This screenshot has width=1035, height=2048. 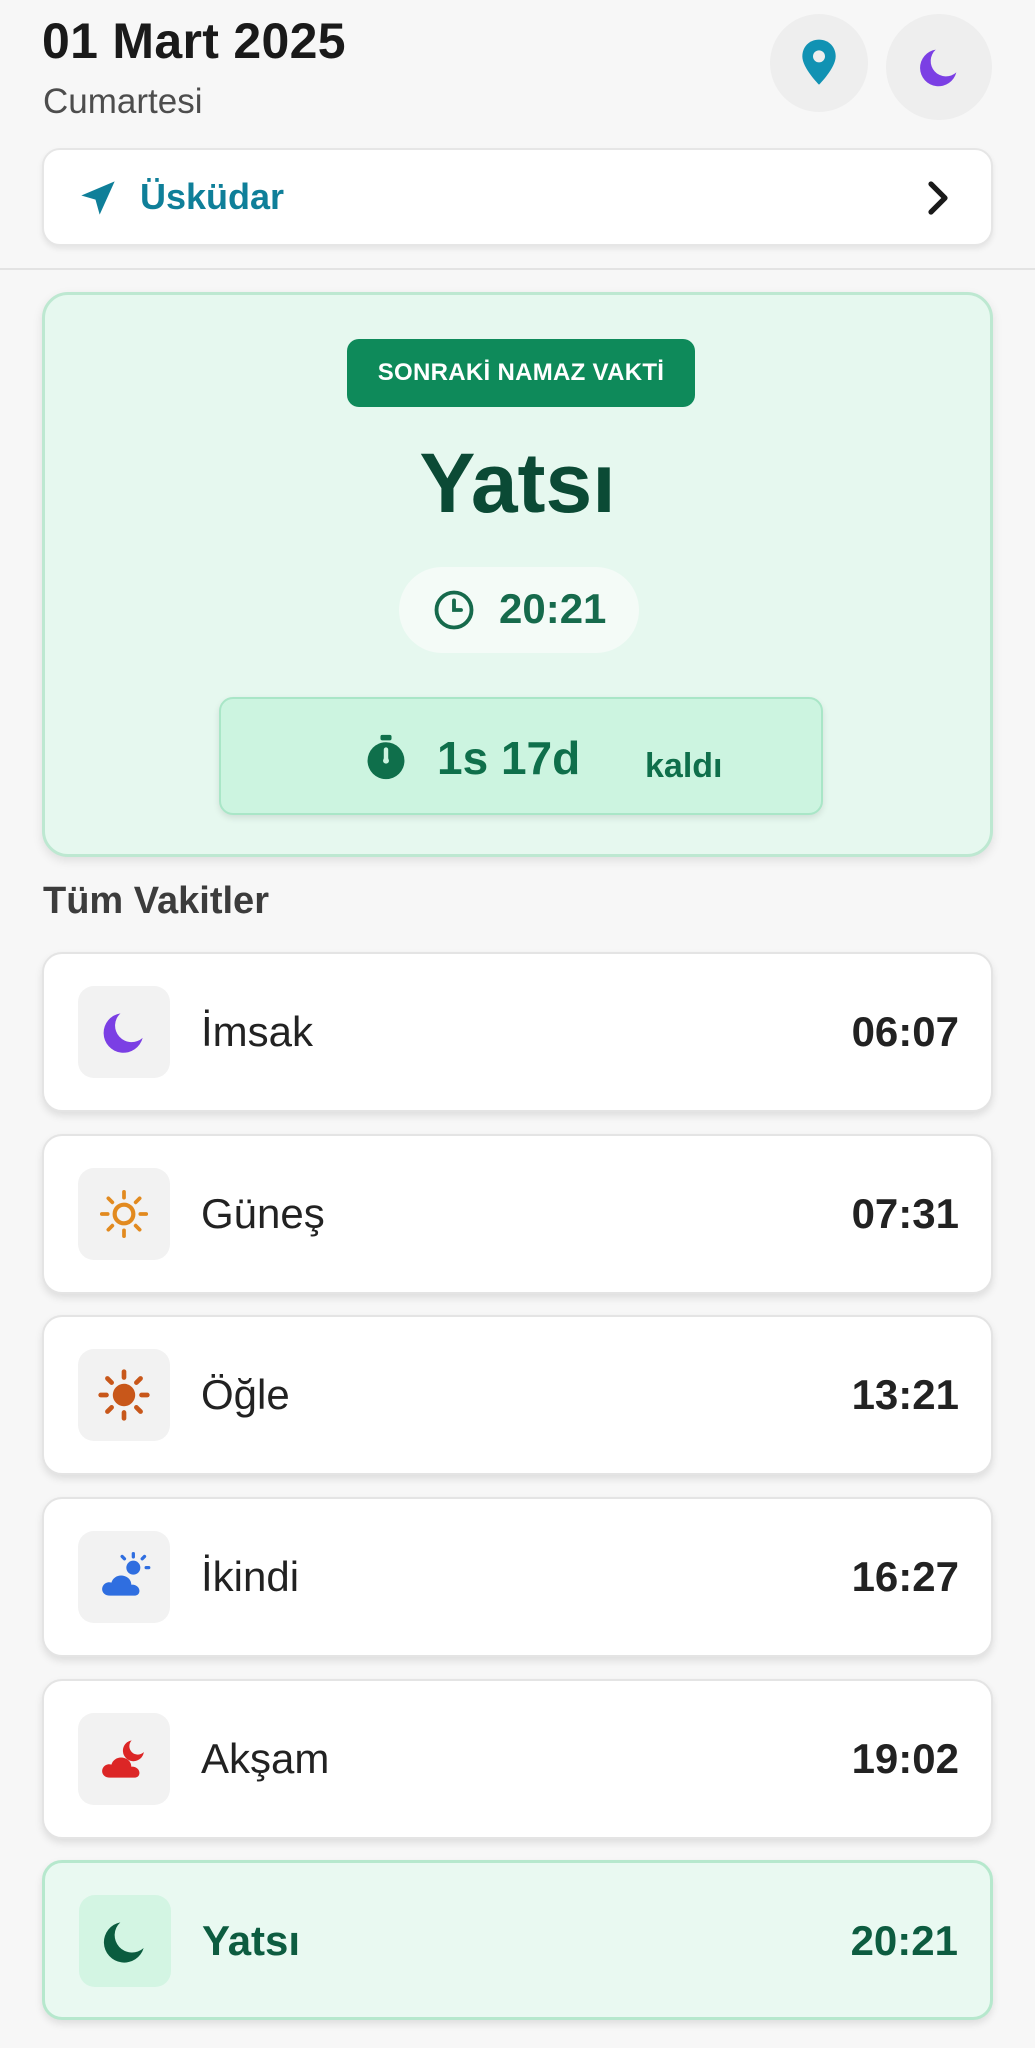 What do you see at coordinates (123, 101) in the screenshot?
I see `day-name: Cumartesi` at bounding box center [123, 101].